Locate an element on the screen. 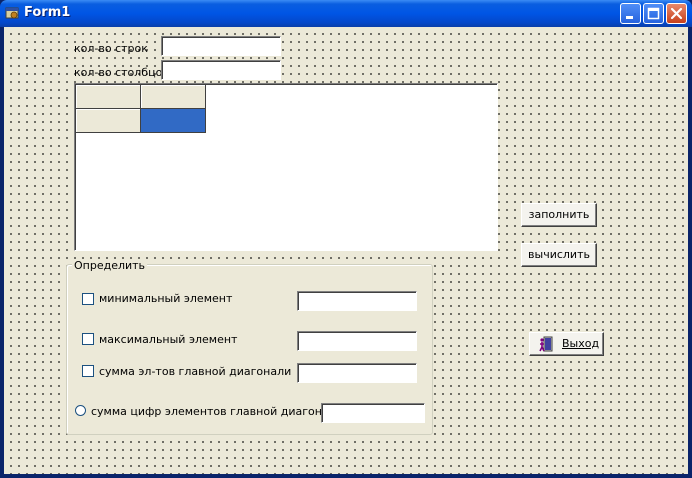 The image size is (692, 478). min-output is located at coordinates (357, 301).